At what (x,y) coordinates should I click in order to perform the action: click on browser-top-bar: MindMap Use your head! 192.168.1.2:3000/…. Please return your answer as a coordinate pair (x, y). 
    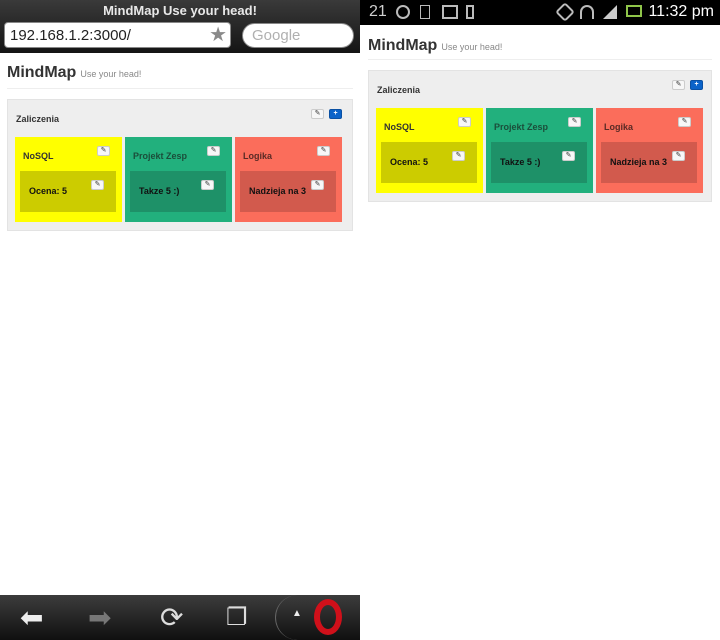
    Looking at the image, I should click on (180, 26).